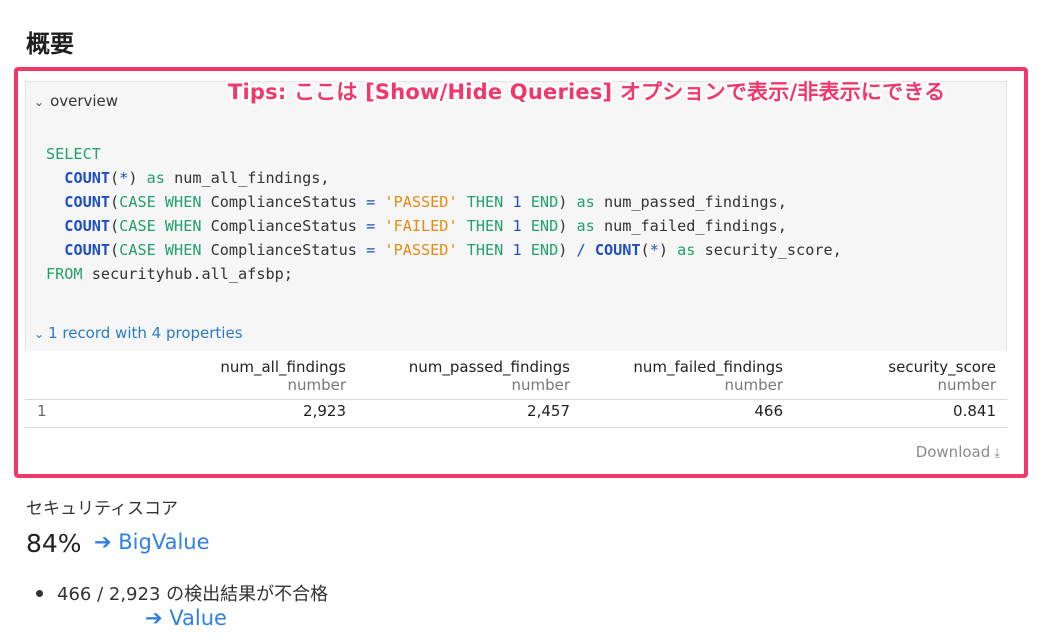 The height and width of the screenshot is (644, 1060). Describe the element at coordinates (193, 594) in the screenshot. I see `findings-summary: 466 / 2,923 の検出結果が不合格` at that location.